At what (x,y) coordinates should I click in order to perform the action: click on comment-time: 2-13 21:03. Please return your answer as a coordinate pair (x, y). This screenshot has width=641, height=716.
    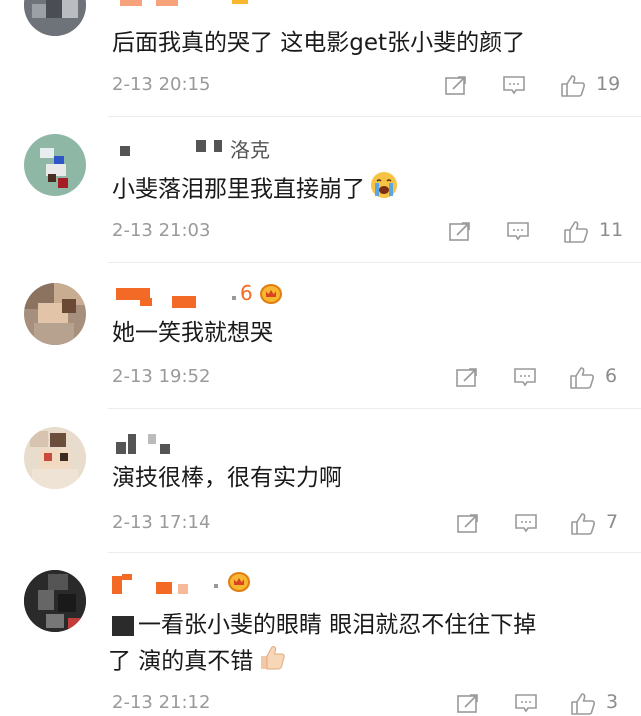
    Looking at the image, I should click on (161, 230).